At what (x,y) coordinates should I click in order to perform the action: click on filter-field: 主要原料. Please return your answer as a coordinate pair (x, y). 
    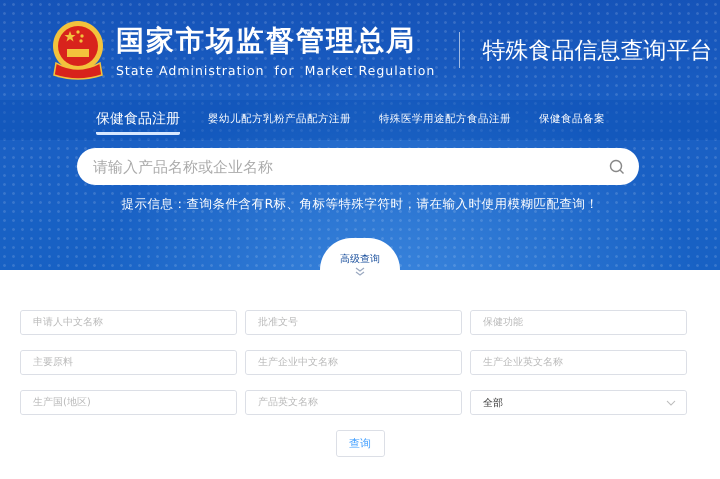
    Looking at the image, I should click on (128, 362).